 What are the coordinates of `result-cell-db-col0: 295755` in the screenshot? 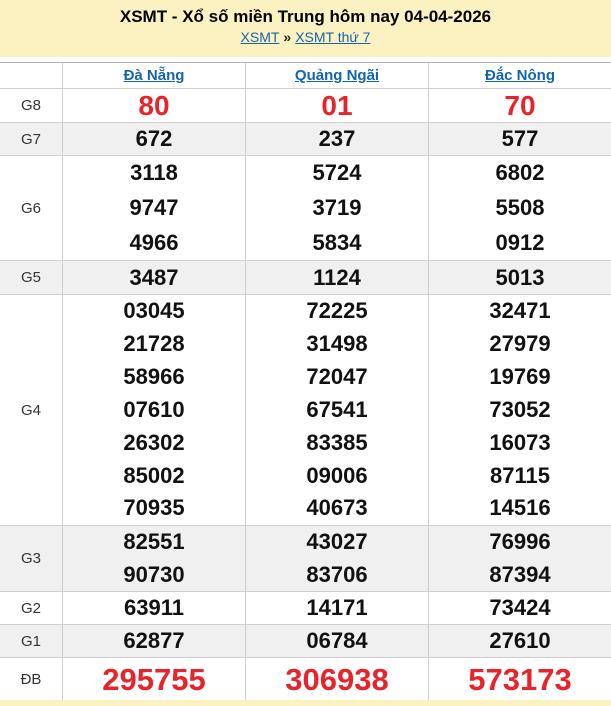 It's located at (153, 679).